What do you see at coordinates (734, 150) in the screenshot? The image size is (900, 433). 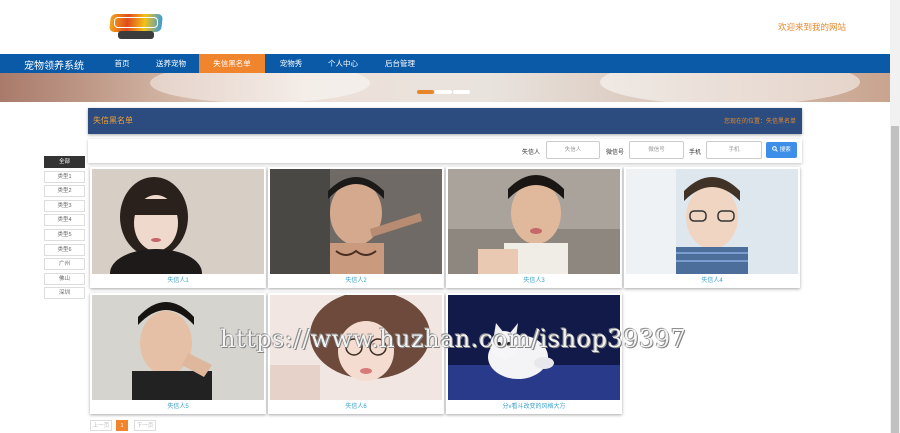 I see `phone-input: 手机` at bounding box center [734, 150].